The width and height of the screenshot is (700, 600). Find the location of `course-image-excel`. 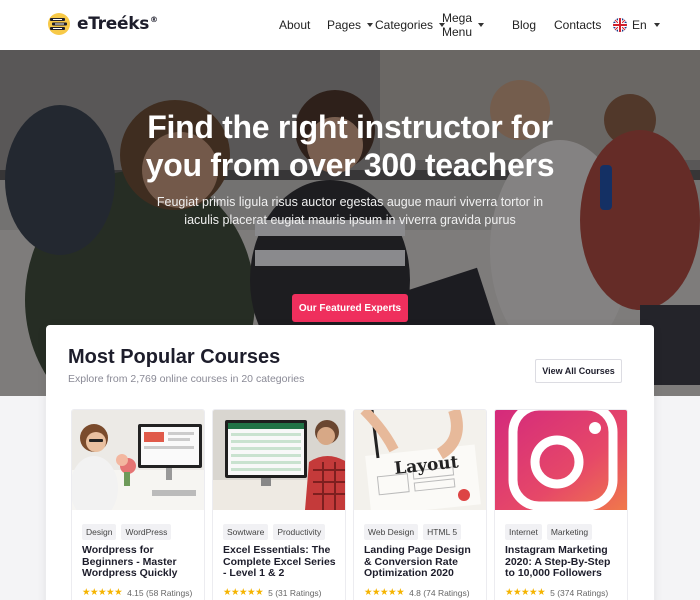

course-image-excel is located at coordinates (279, 460).